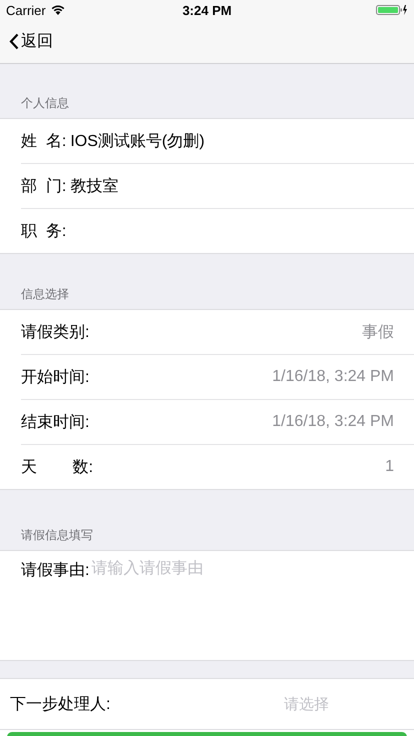 Image resolution: width=414 pixels, height=736 pixels. What do you see at coordinates (339, 704) in the screenshot?
I see `handler-picker: 请选择` at bounding box center [339, 704].